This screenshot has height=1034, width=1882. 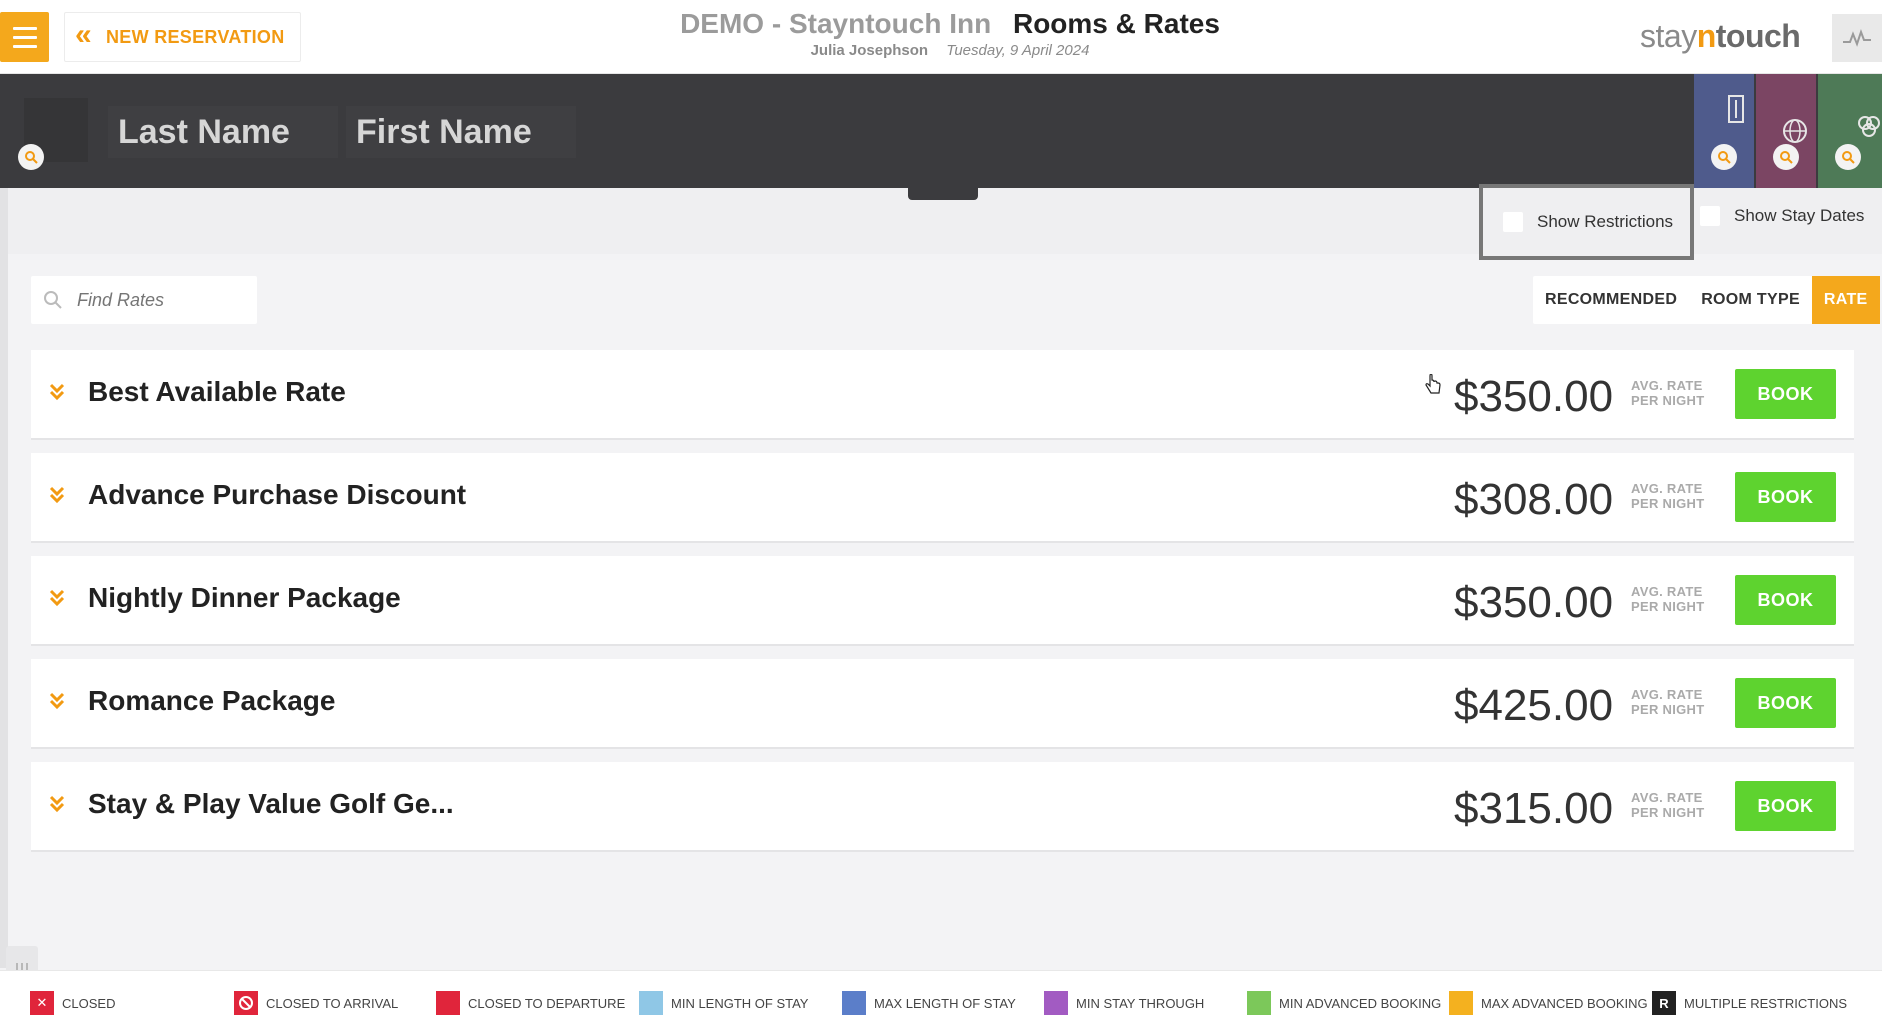 I want to click on left-edge-strip, so click(x=4, y=578).